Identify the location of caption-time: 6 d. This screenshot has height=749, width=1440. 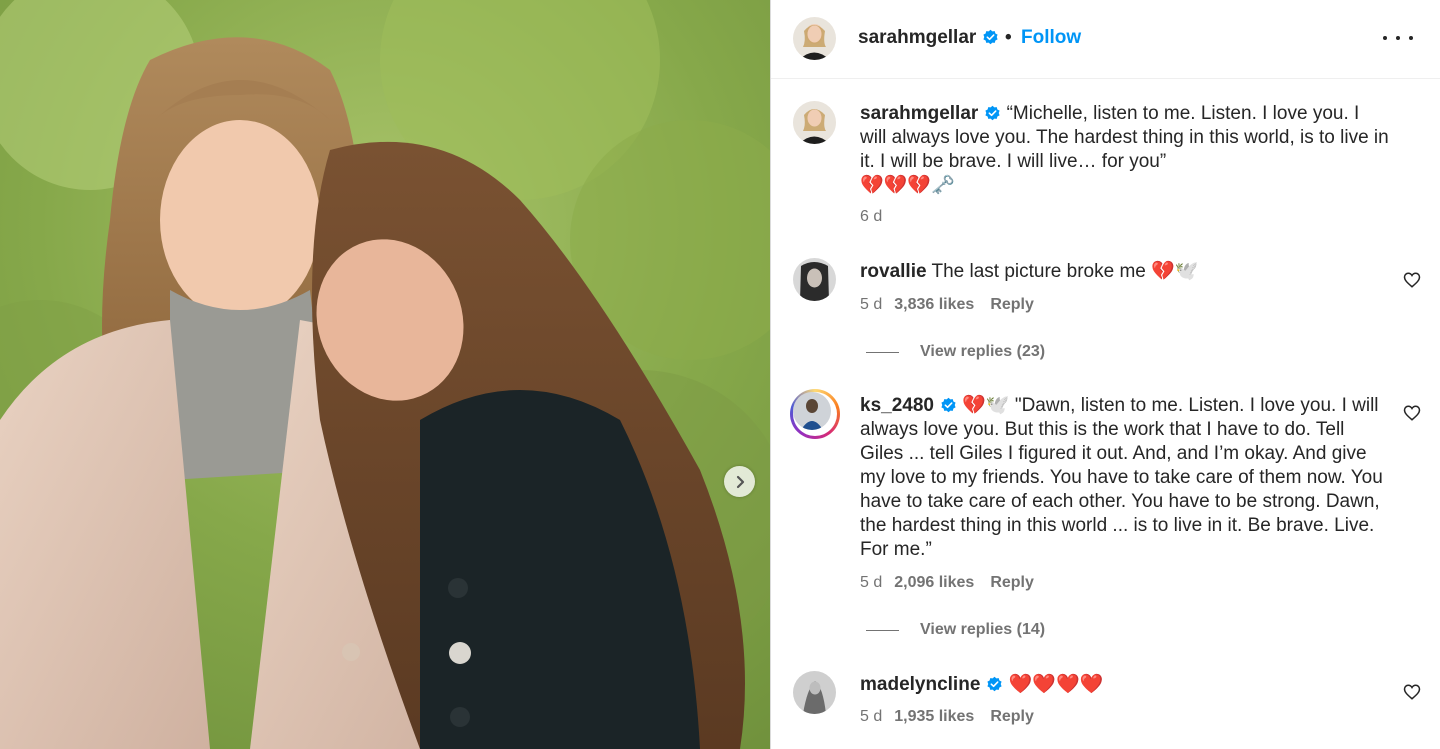
(871, 216).